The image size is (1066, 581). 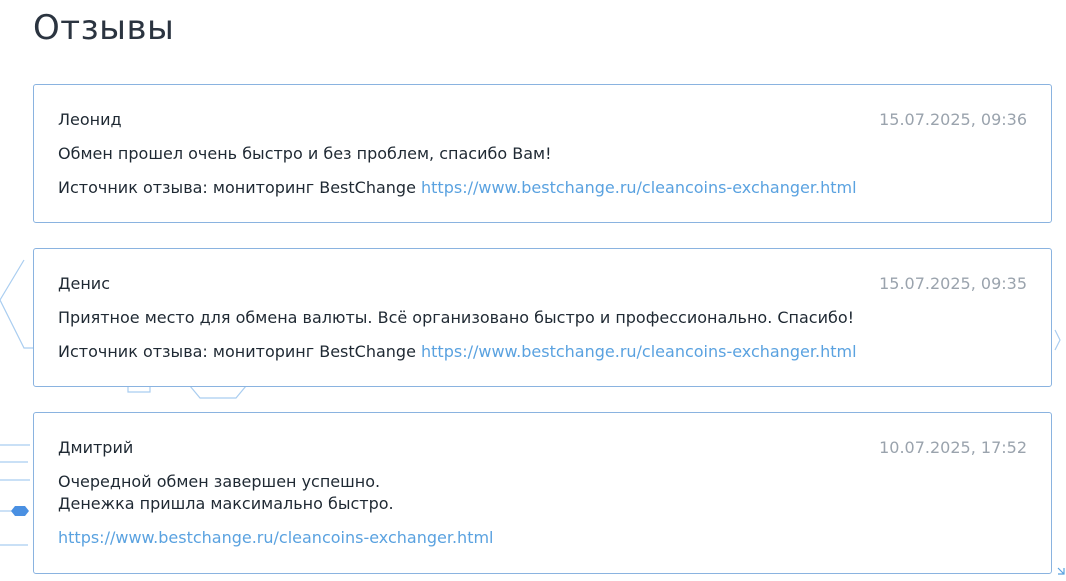 I want to click on review-author: Леонид, so click(x=90, y=119).